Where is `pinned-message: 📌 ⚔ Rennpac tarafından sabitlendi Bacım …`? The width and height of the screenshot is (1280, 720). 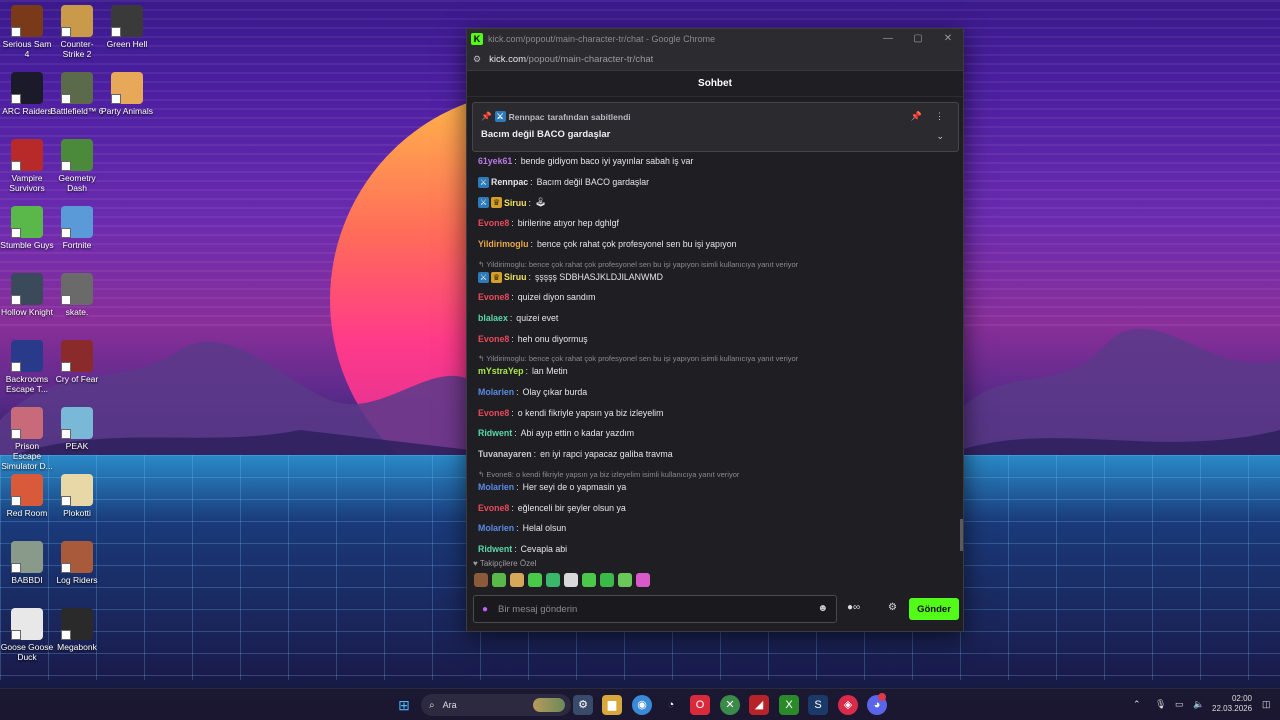
pinned-message: 📌 ⚔ Rennpac tarafından sabitlendi Bacım … is located at coordinates (715, 127).